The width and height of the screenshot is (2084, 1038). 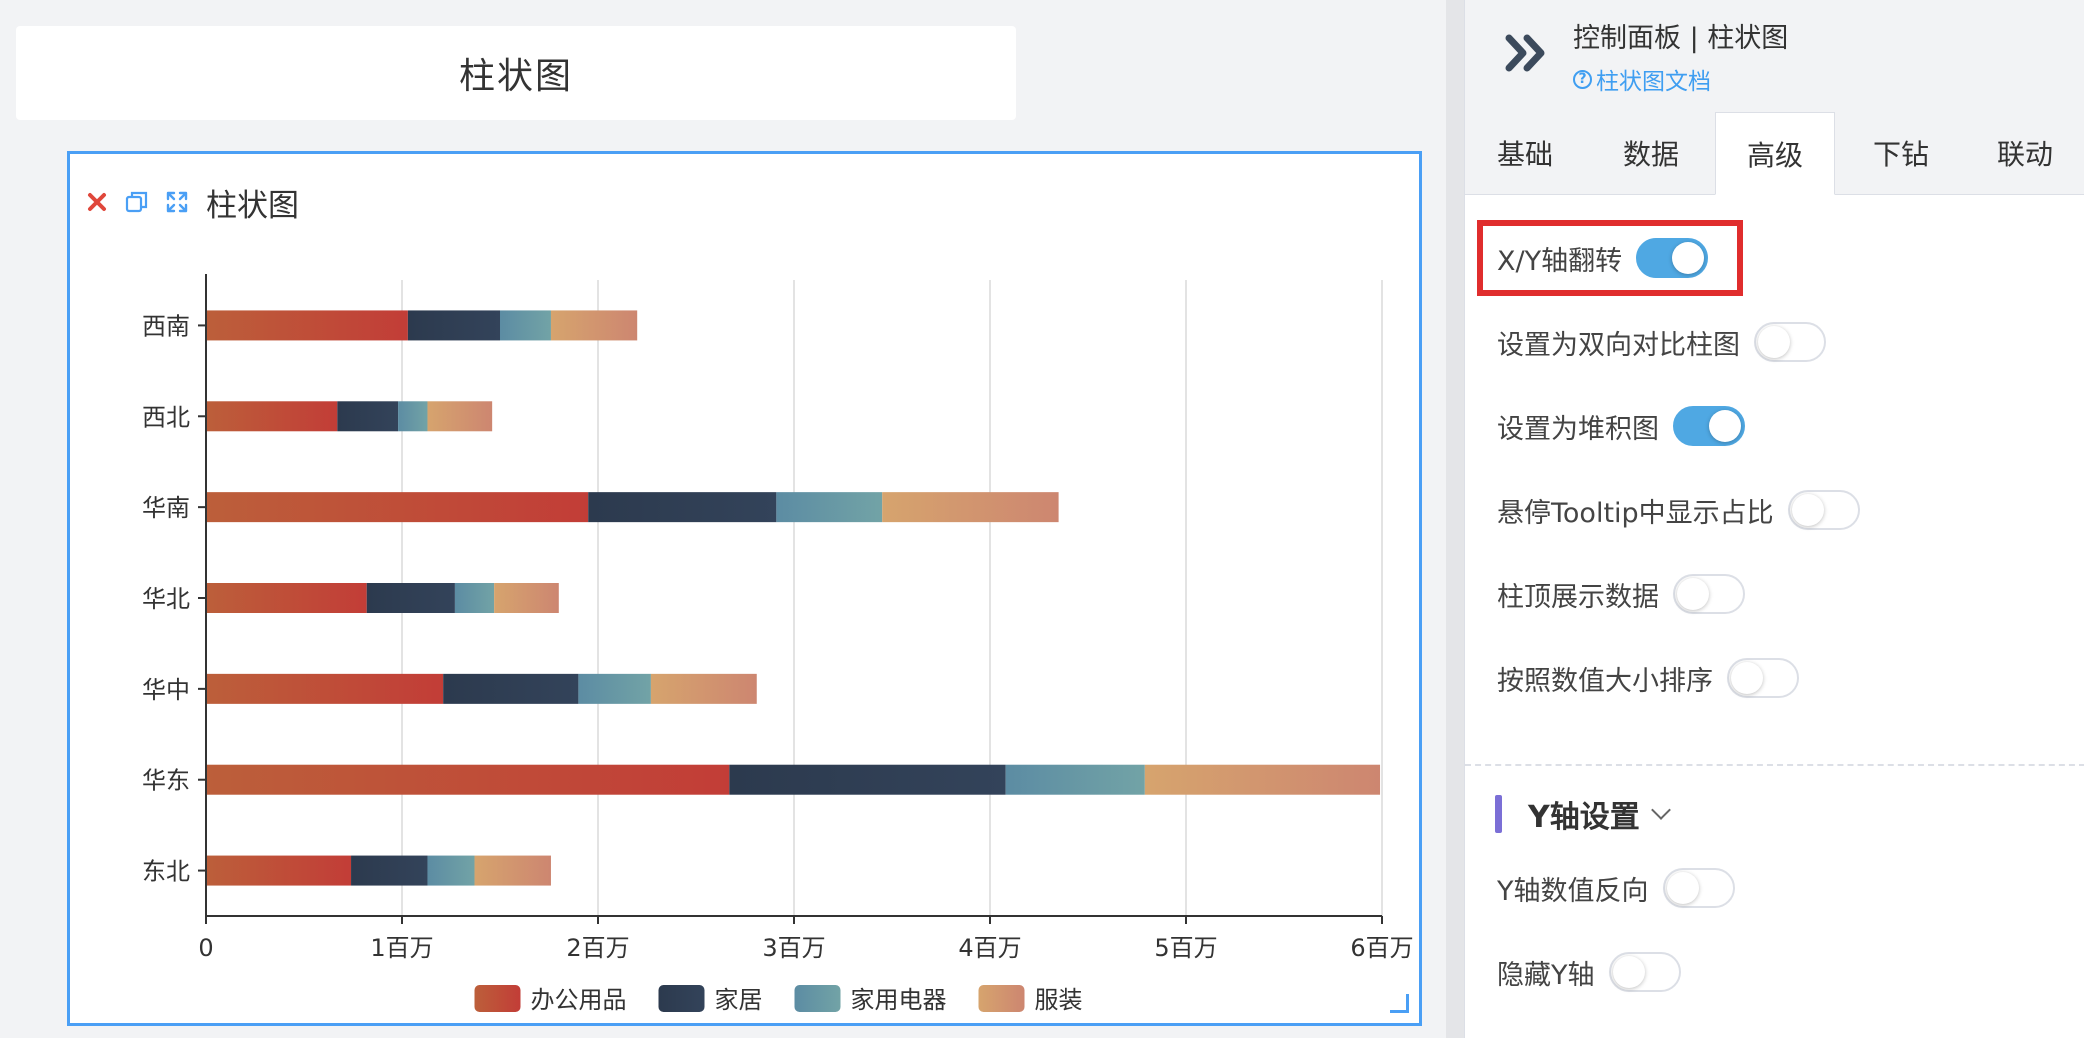 What do you see at coordinates (1582, 79) in the screenshot?
I see `help-icon: ?` at bounding box center [1582, 79].